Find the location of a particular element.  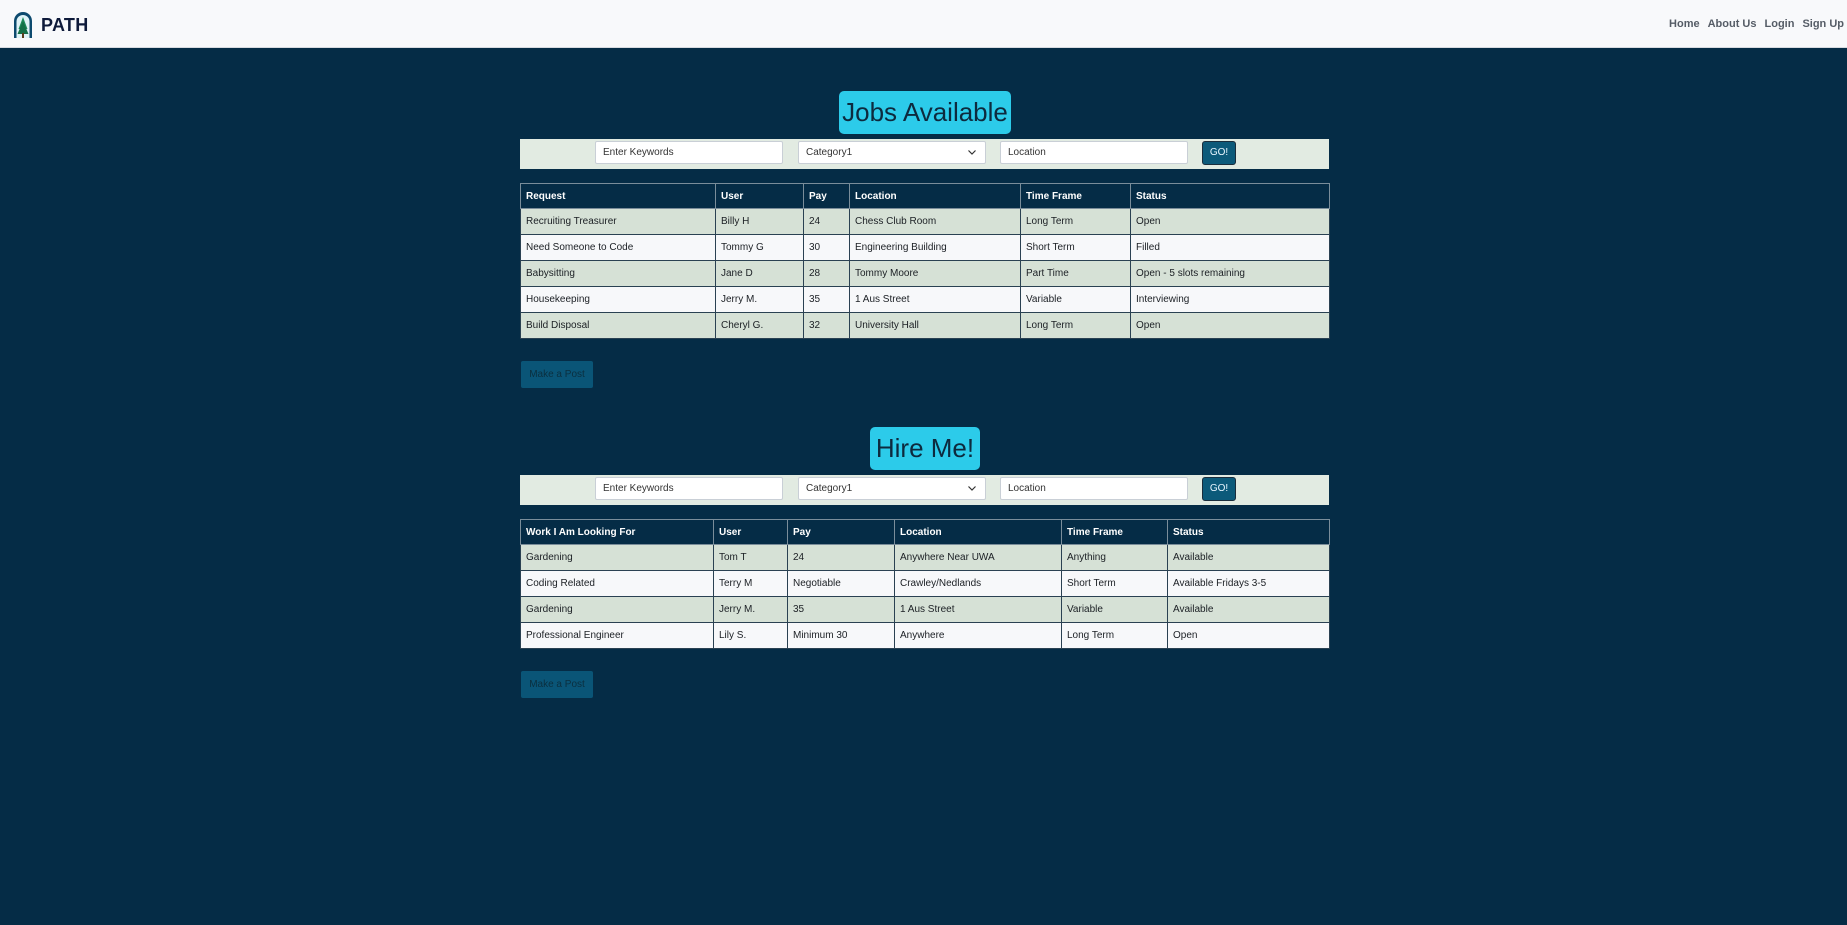

cell-location: Tommy Moore is located at coordinates (935, 273).